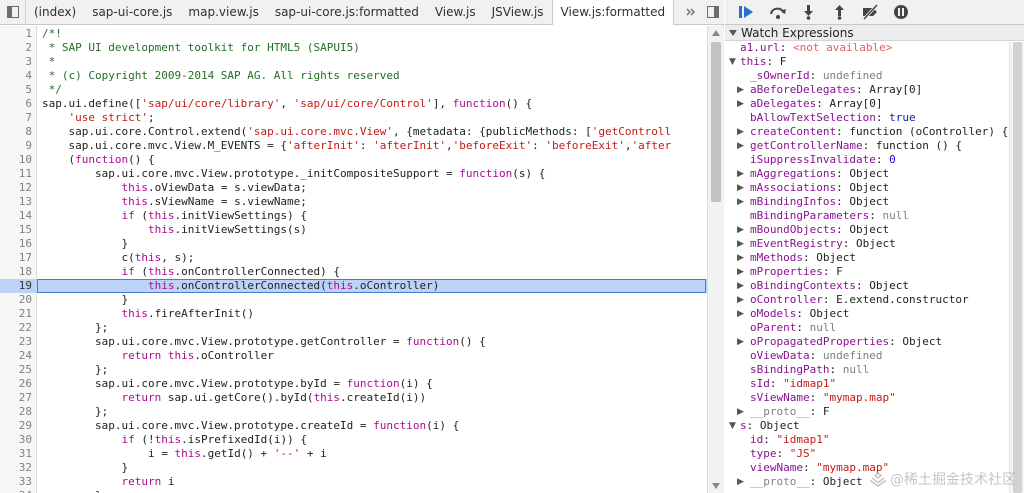  What do you see at coordinates (16, 314) in the screenshot?
I see `line-number: 21` at bounding box center [16, 314].